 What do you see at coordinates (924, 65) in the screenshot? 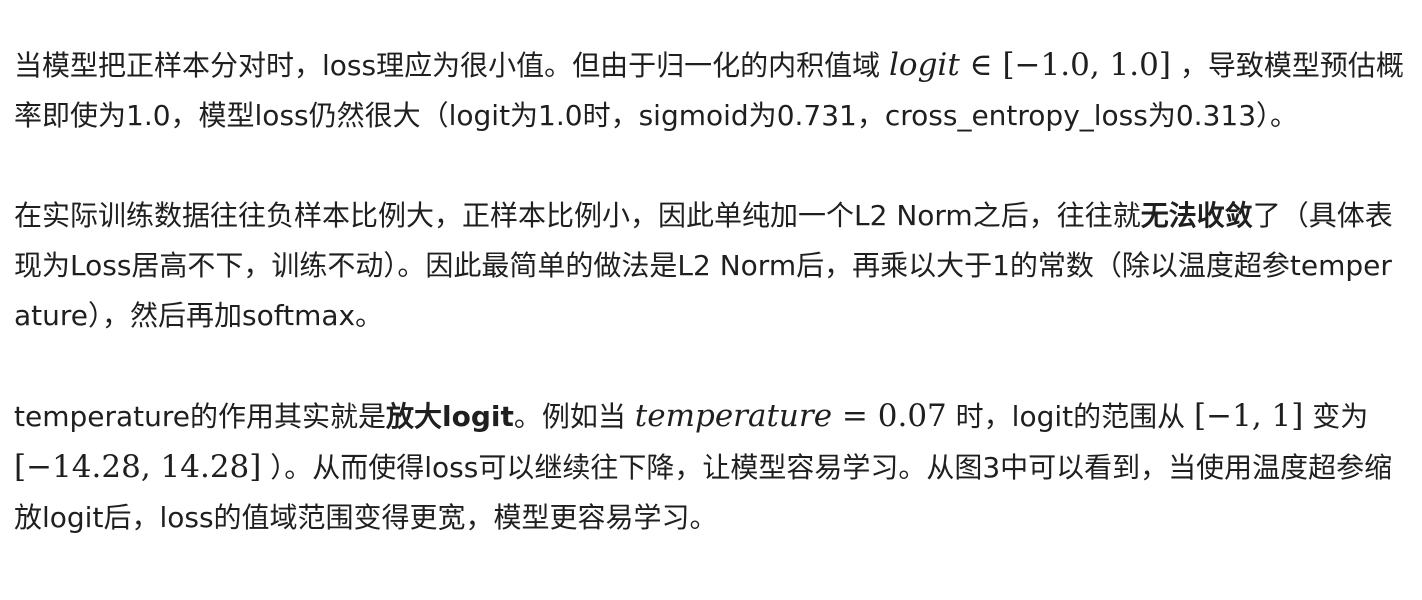
I see `math-variable: logit` at bounding box center [924, 65].